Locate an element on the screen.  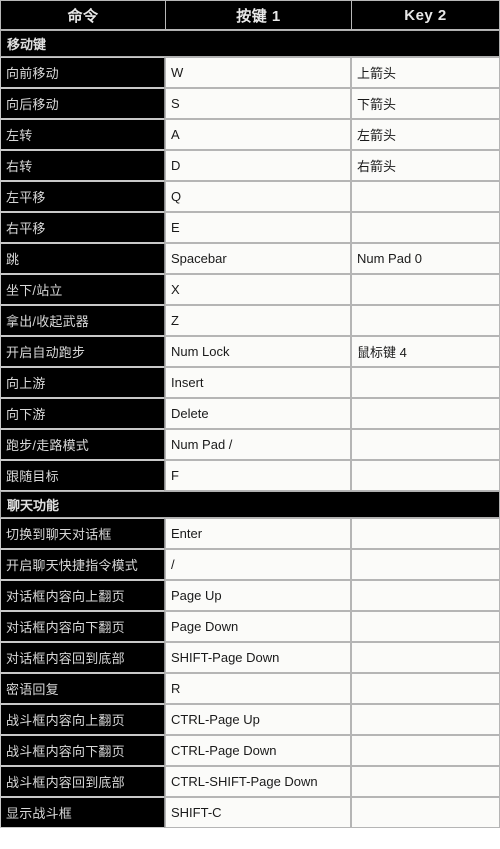
key2-cell: 左箭头 is located at coordinates (425, 134).